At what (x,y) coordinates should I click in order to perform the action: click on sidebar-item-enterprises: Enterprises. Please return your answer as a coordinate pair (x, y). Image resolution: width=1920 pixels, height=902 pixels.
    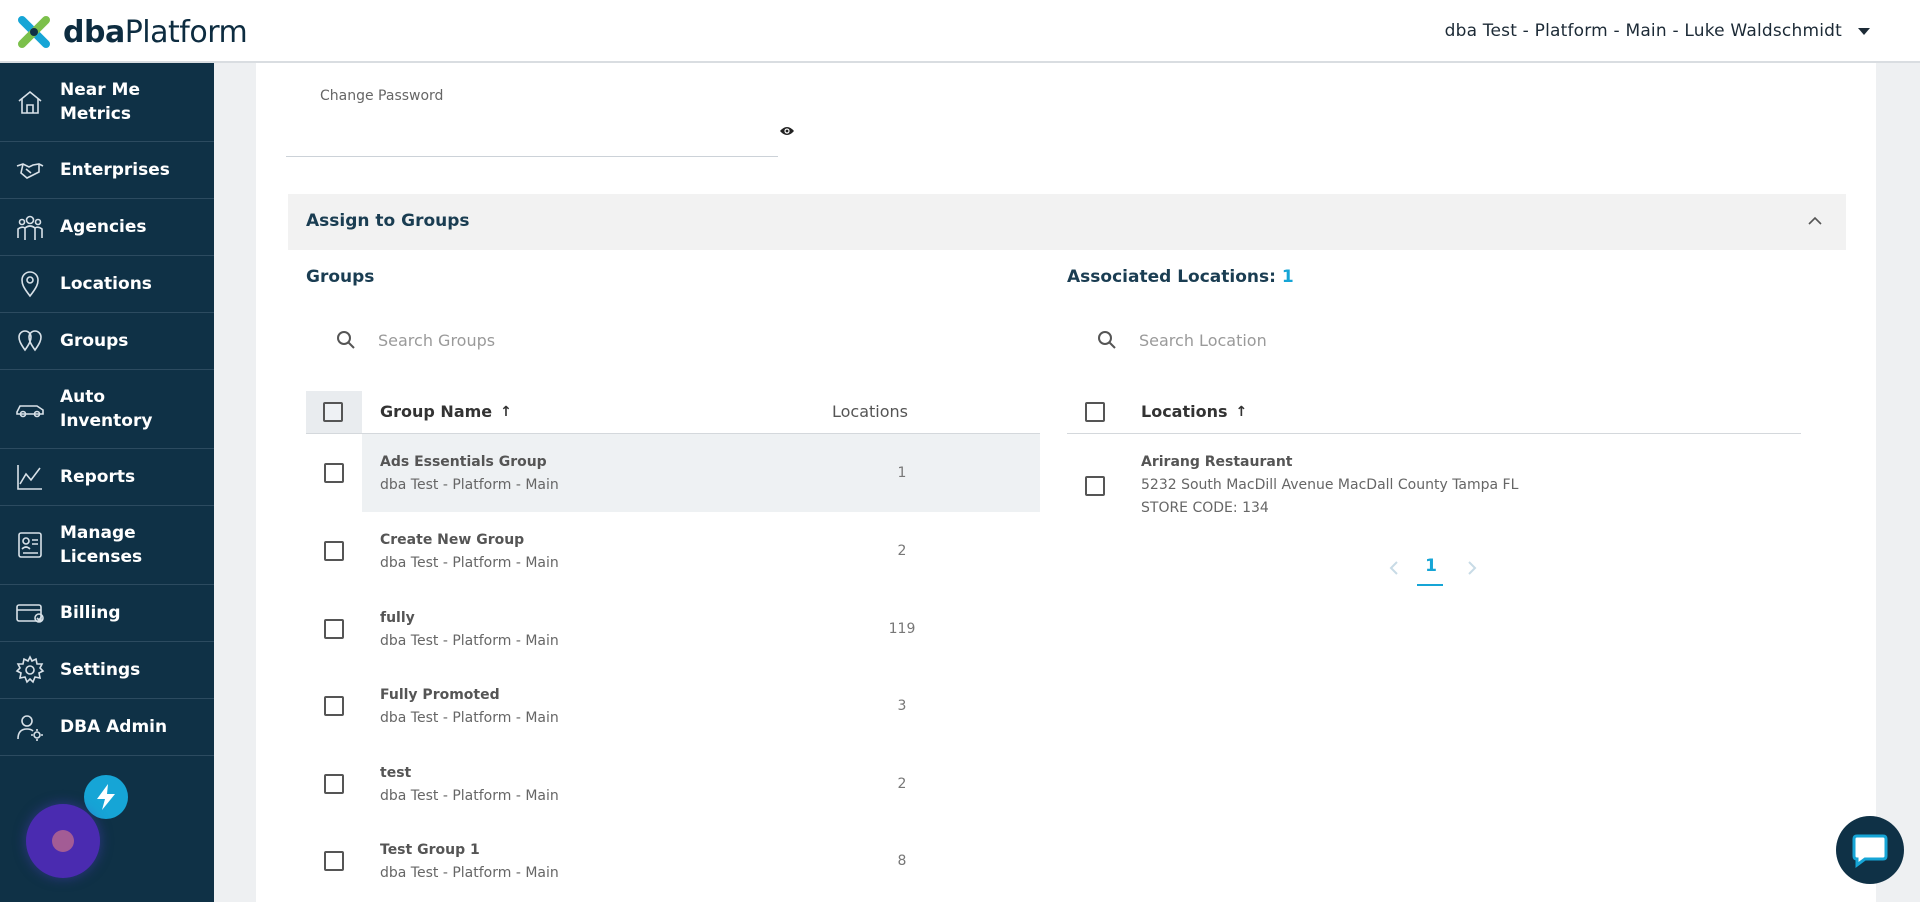
    Looking at the image, I should click on (107, 170).